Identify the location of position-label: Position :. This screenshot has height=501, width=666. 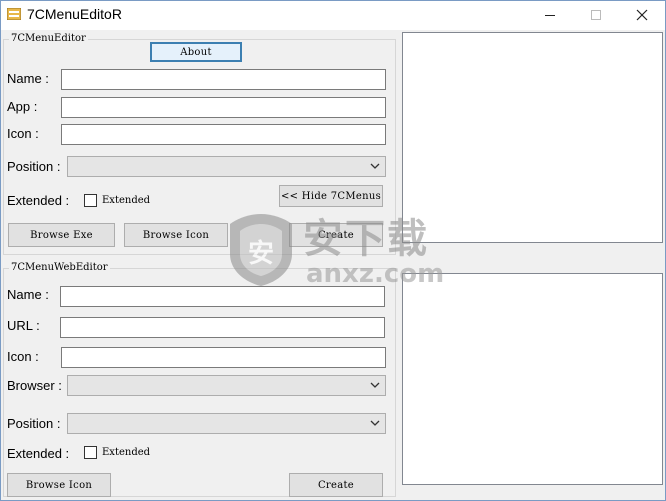
(34, 166).